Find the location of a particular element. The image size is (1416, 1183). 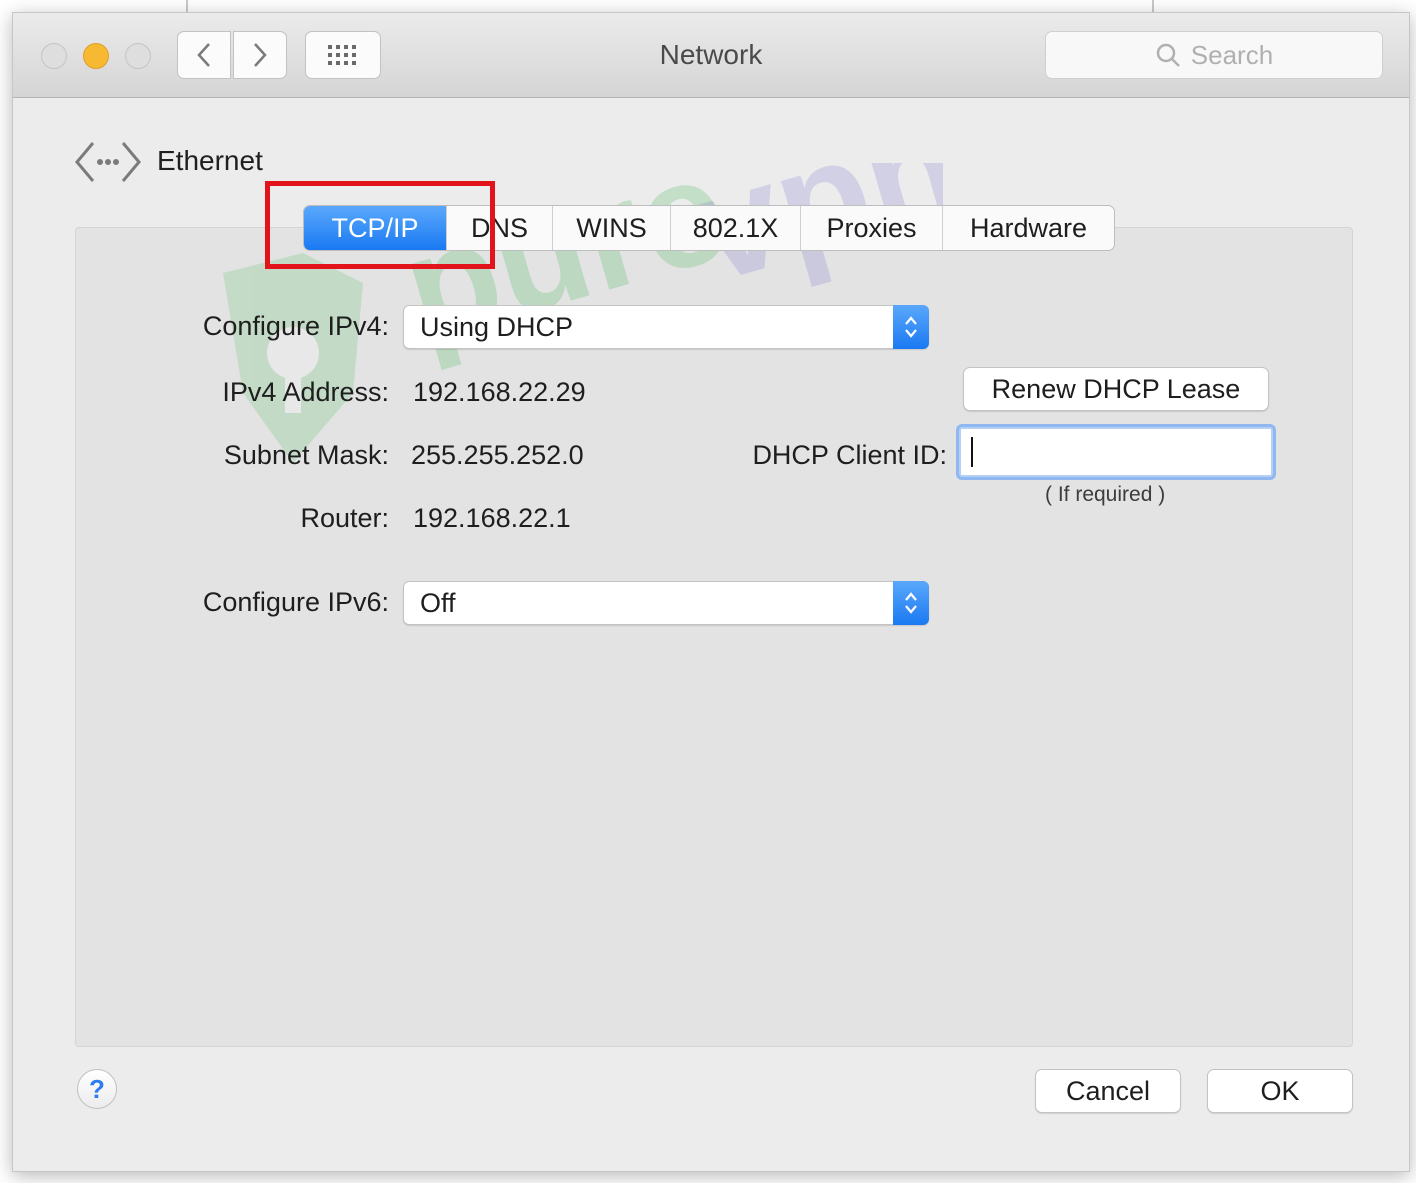

tab-wins: WINS is located at coordinates (611, 228).